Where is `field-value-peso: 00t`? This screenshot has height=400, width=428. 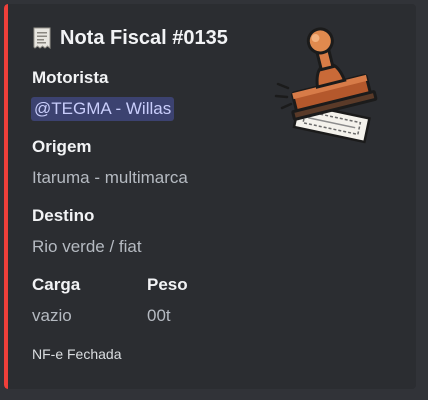 field-value-peso: 00t is located at coordinates (159, 315).